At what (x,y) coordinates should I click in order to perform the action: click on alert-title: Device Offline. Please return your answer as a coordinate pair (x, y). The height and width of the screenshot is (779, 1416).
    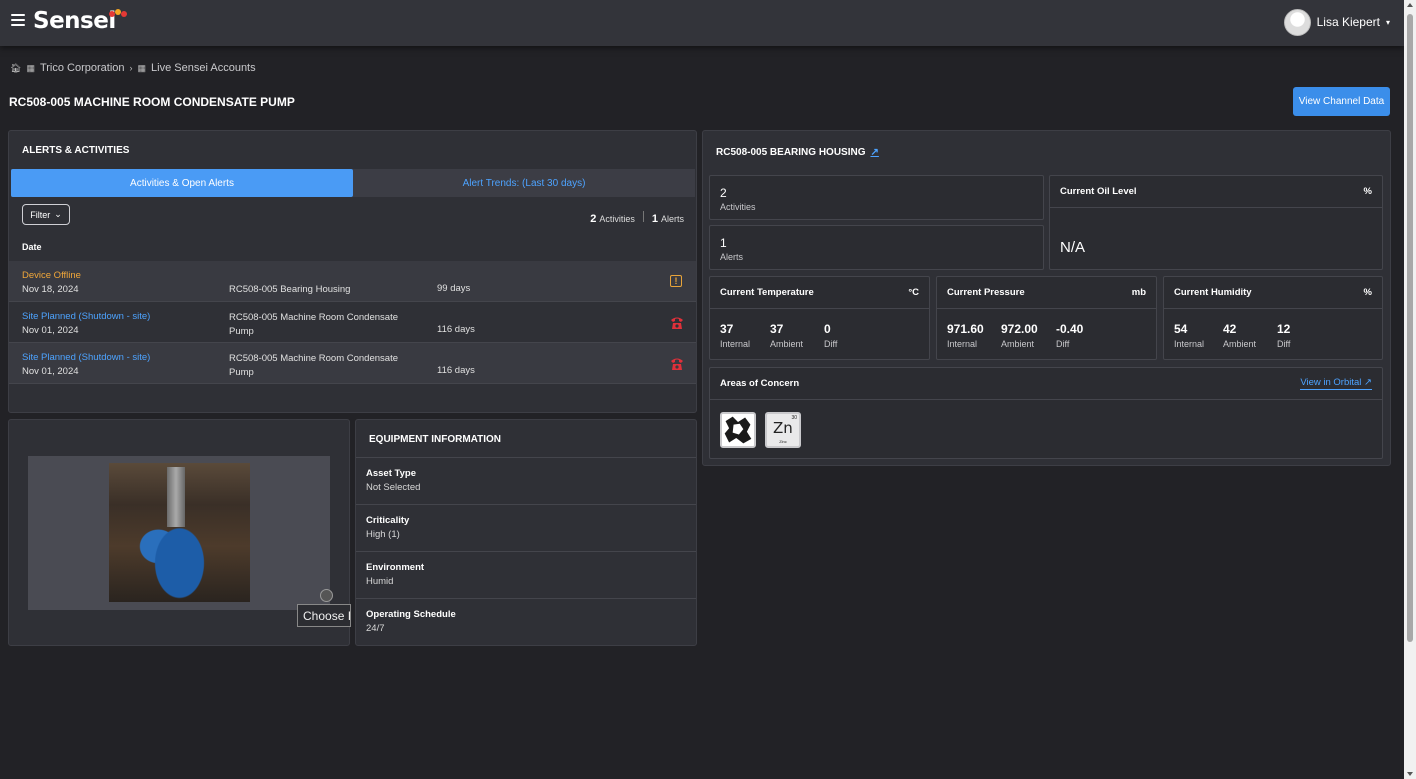
    Looking at the image, I should click on (51, 275).